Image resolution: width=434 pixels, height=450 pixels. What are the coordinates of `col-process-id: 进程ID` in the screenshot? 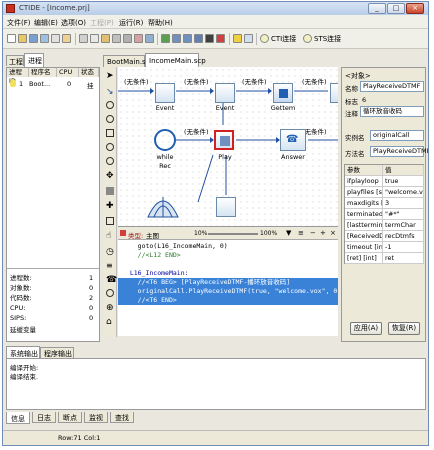 It's located at (18, 76).